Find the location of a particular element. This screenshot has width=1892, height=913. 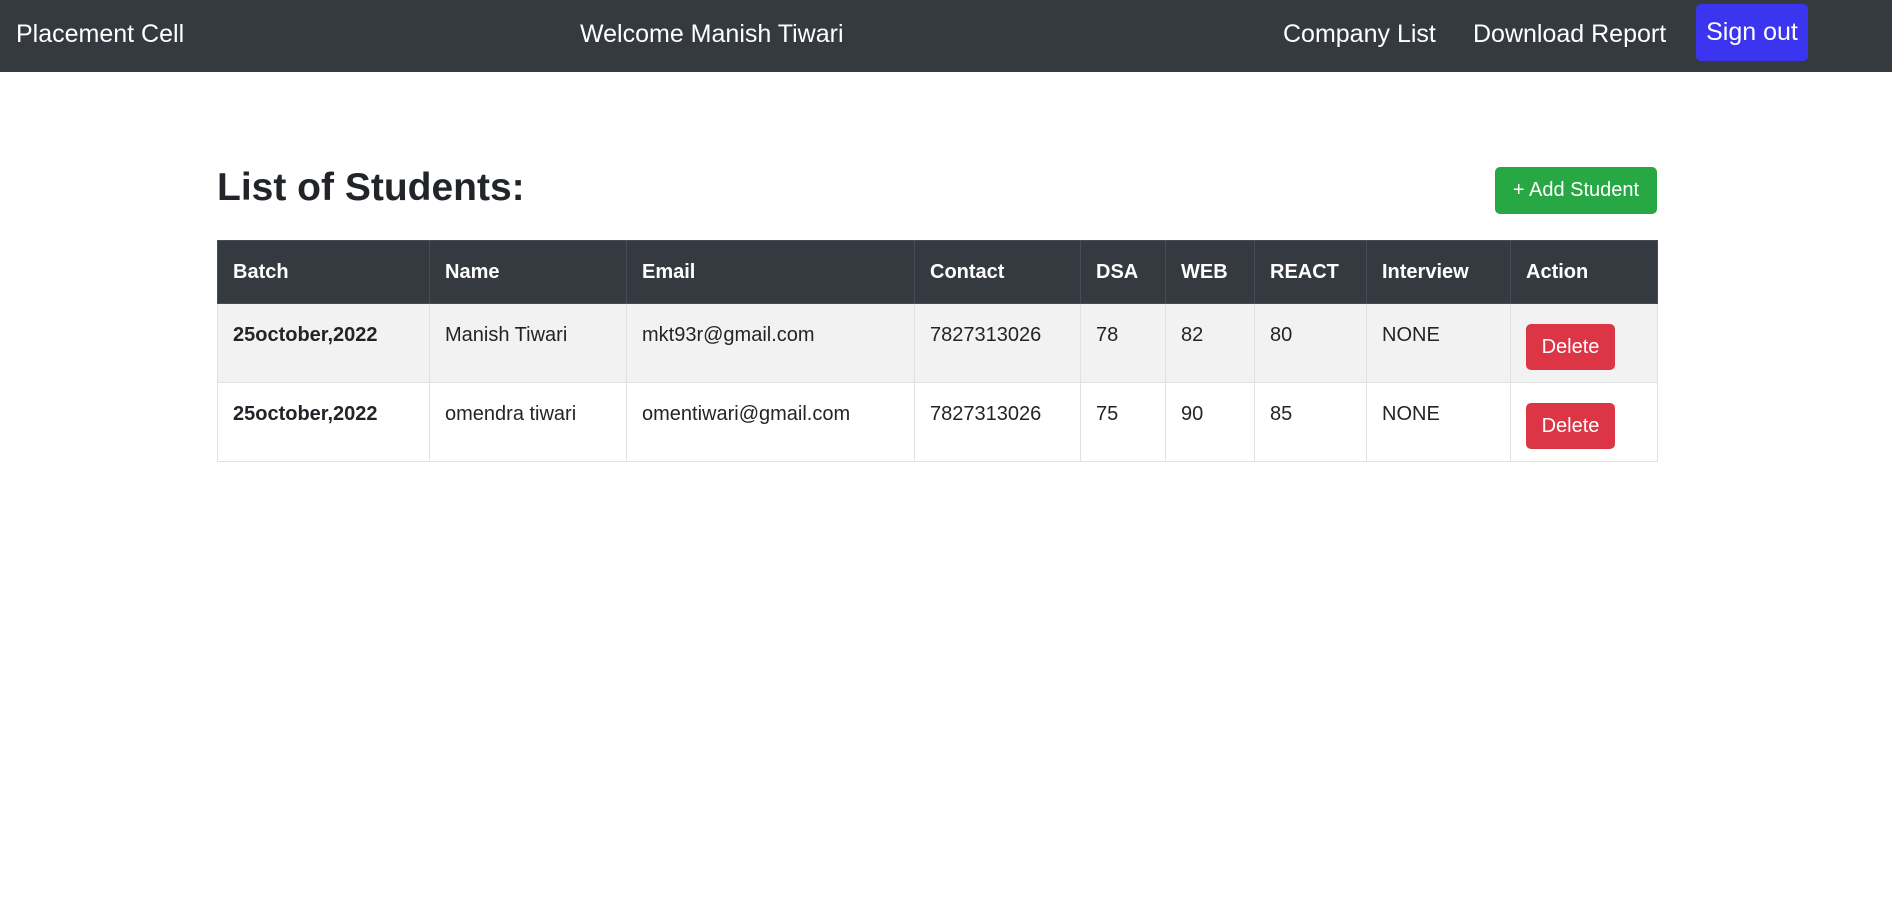

cell-react: 85 is located at coordinates (1310, 422).